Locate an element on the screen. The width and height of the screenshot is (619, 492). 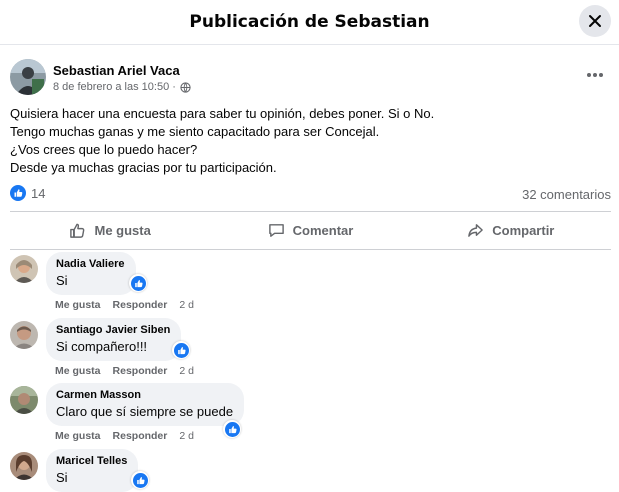
commenter-name: Carmen Masson is located at coordinates (144, 395).